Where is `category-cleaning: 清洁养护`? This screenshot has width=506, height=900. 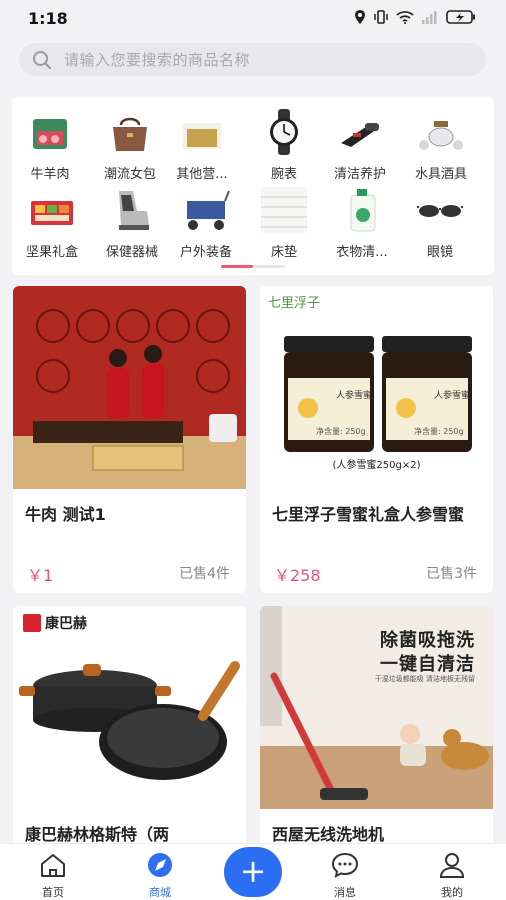 category-cleaning: 清洁养护 is located at coordinates (360, 145).